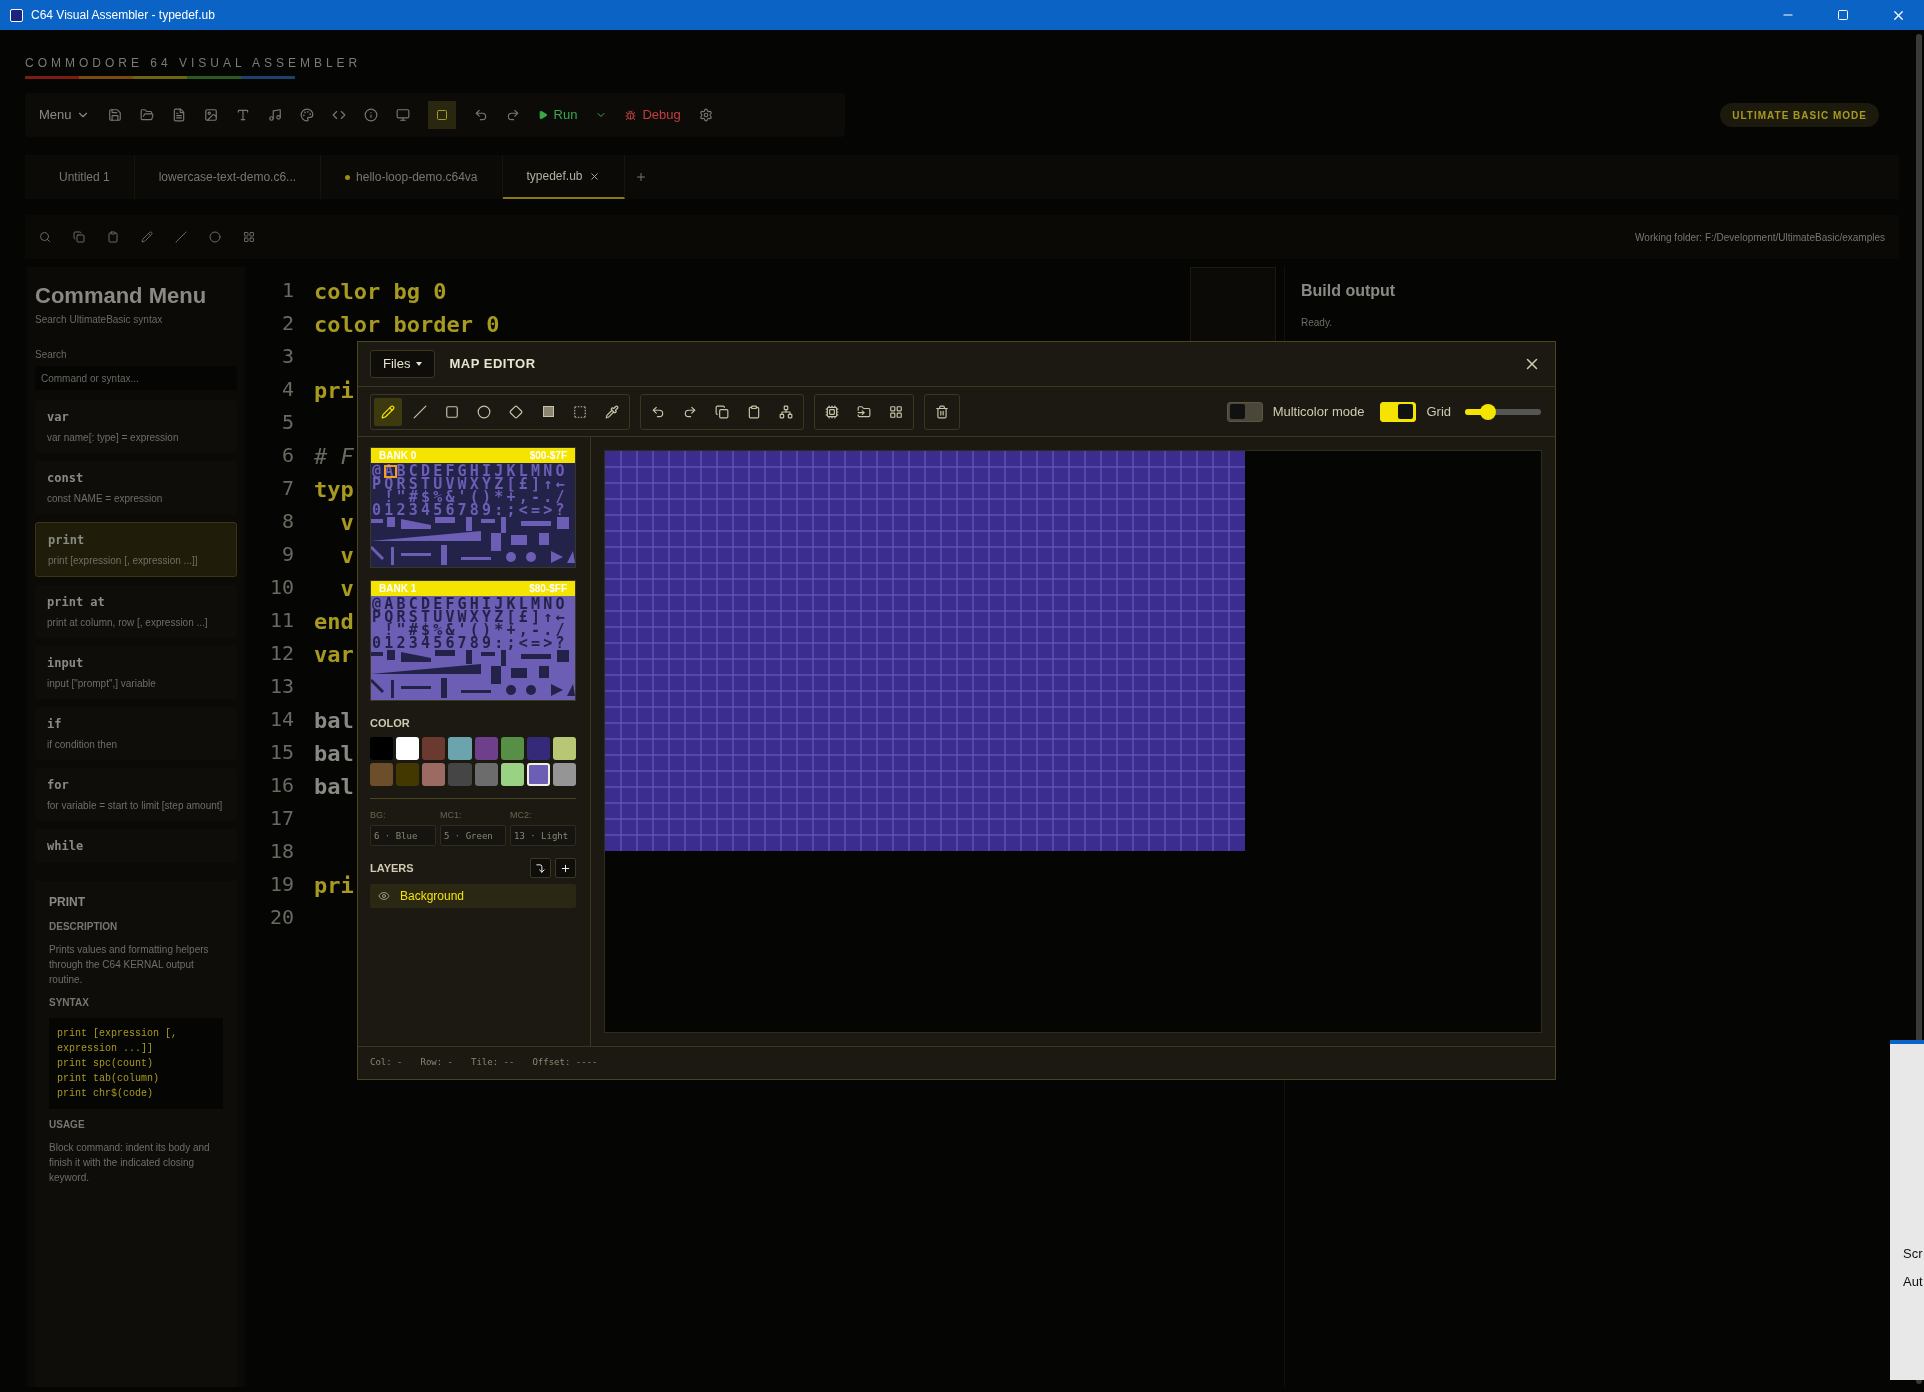  I want to click on status-text: Col: -, so click(386, 1063).